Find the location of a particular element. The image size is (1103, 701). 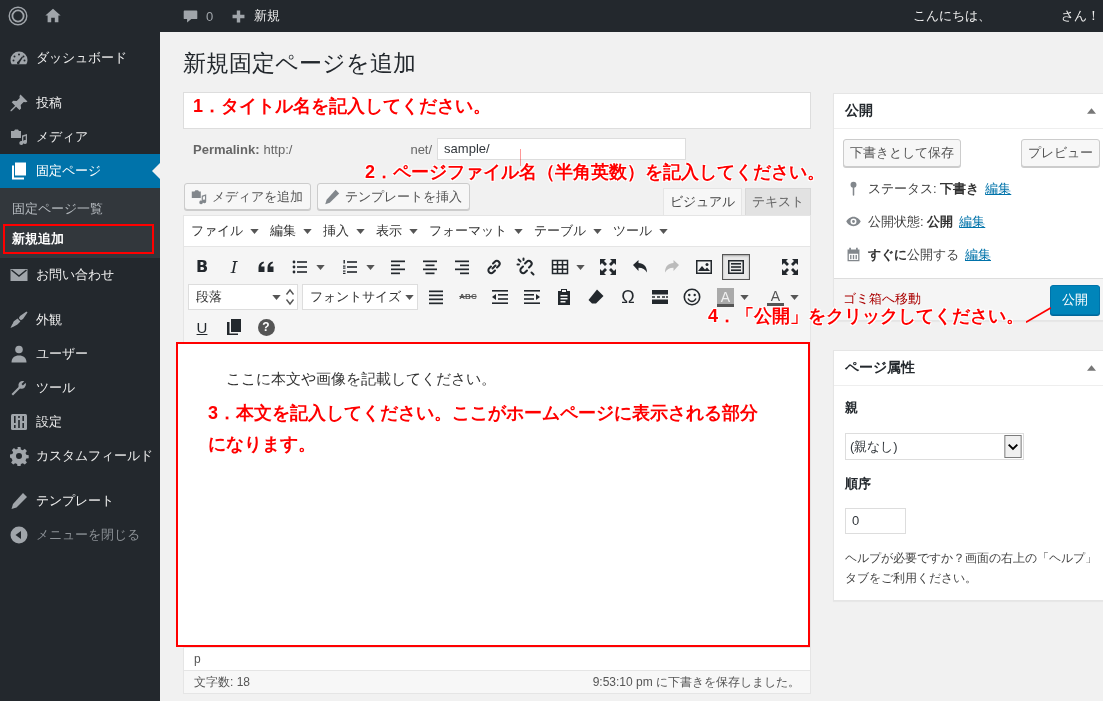

underline-button: U is located at coordinates (202, 327).